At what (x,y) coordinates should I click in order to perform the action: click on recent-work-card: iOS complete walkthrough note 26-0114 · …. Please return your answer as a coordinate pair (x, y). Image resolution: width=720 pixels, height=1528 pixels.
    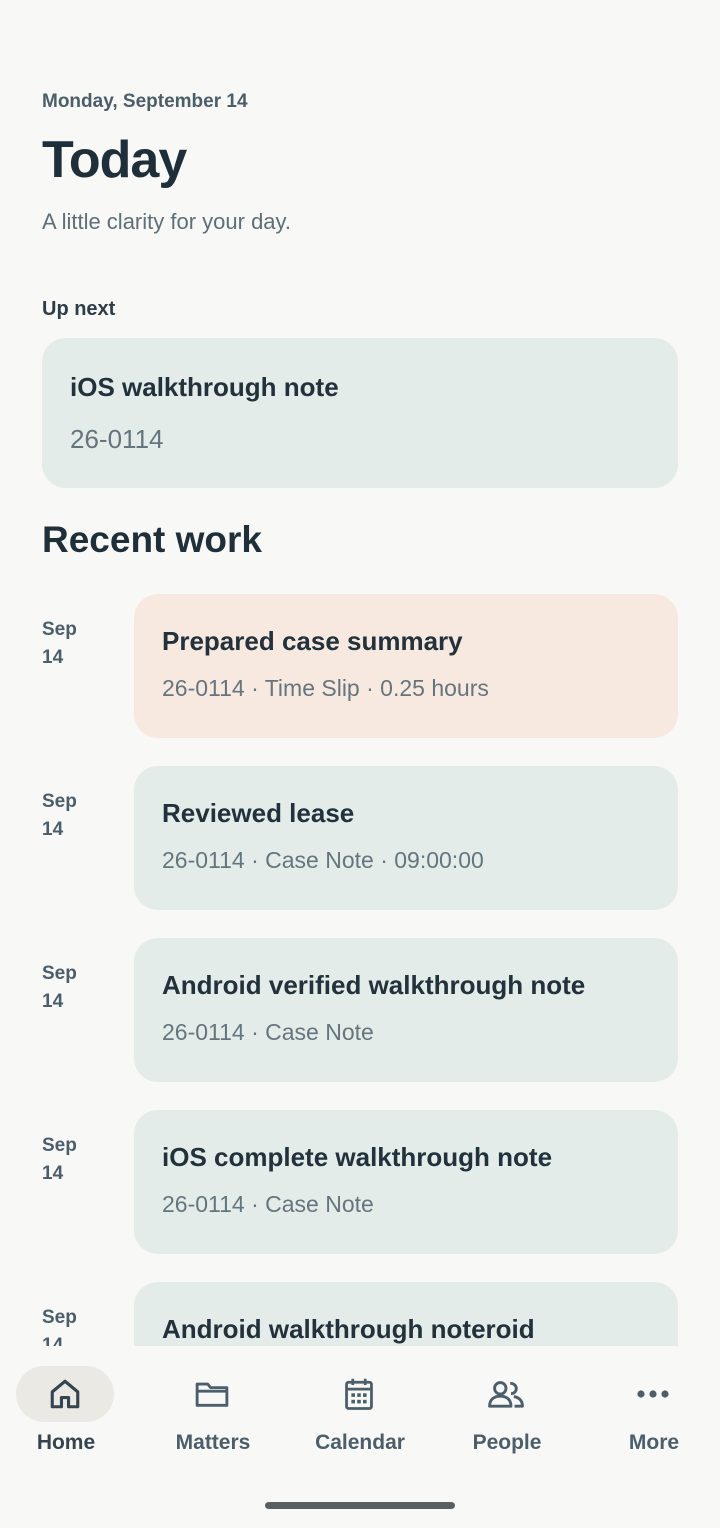
    Looking at the image, I should click on (406, 1182).